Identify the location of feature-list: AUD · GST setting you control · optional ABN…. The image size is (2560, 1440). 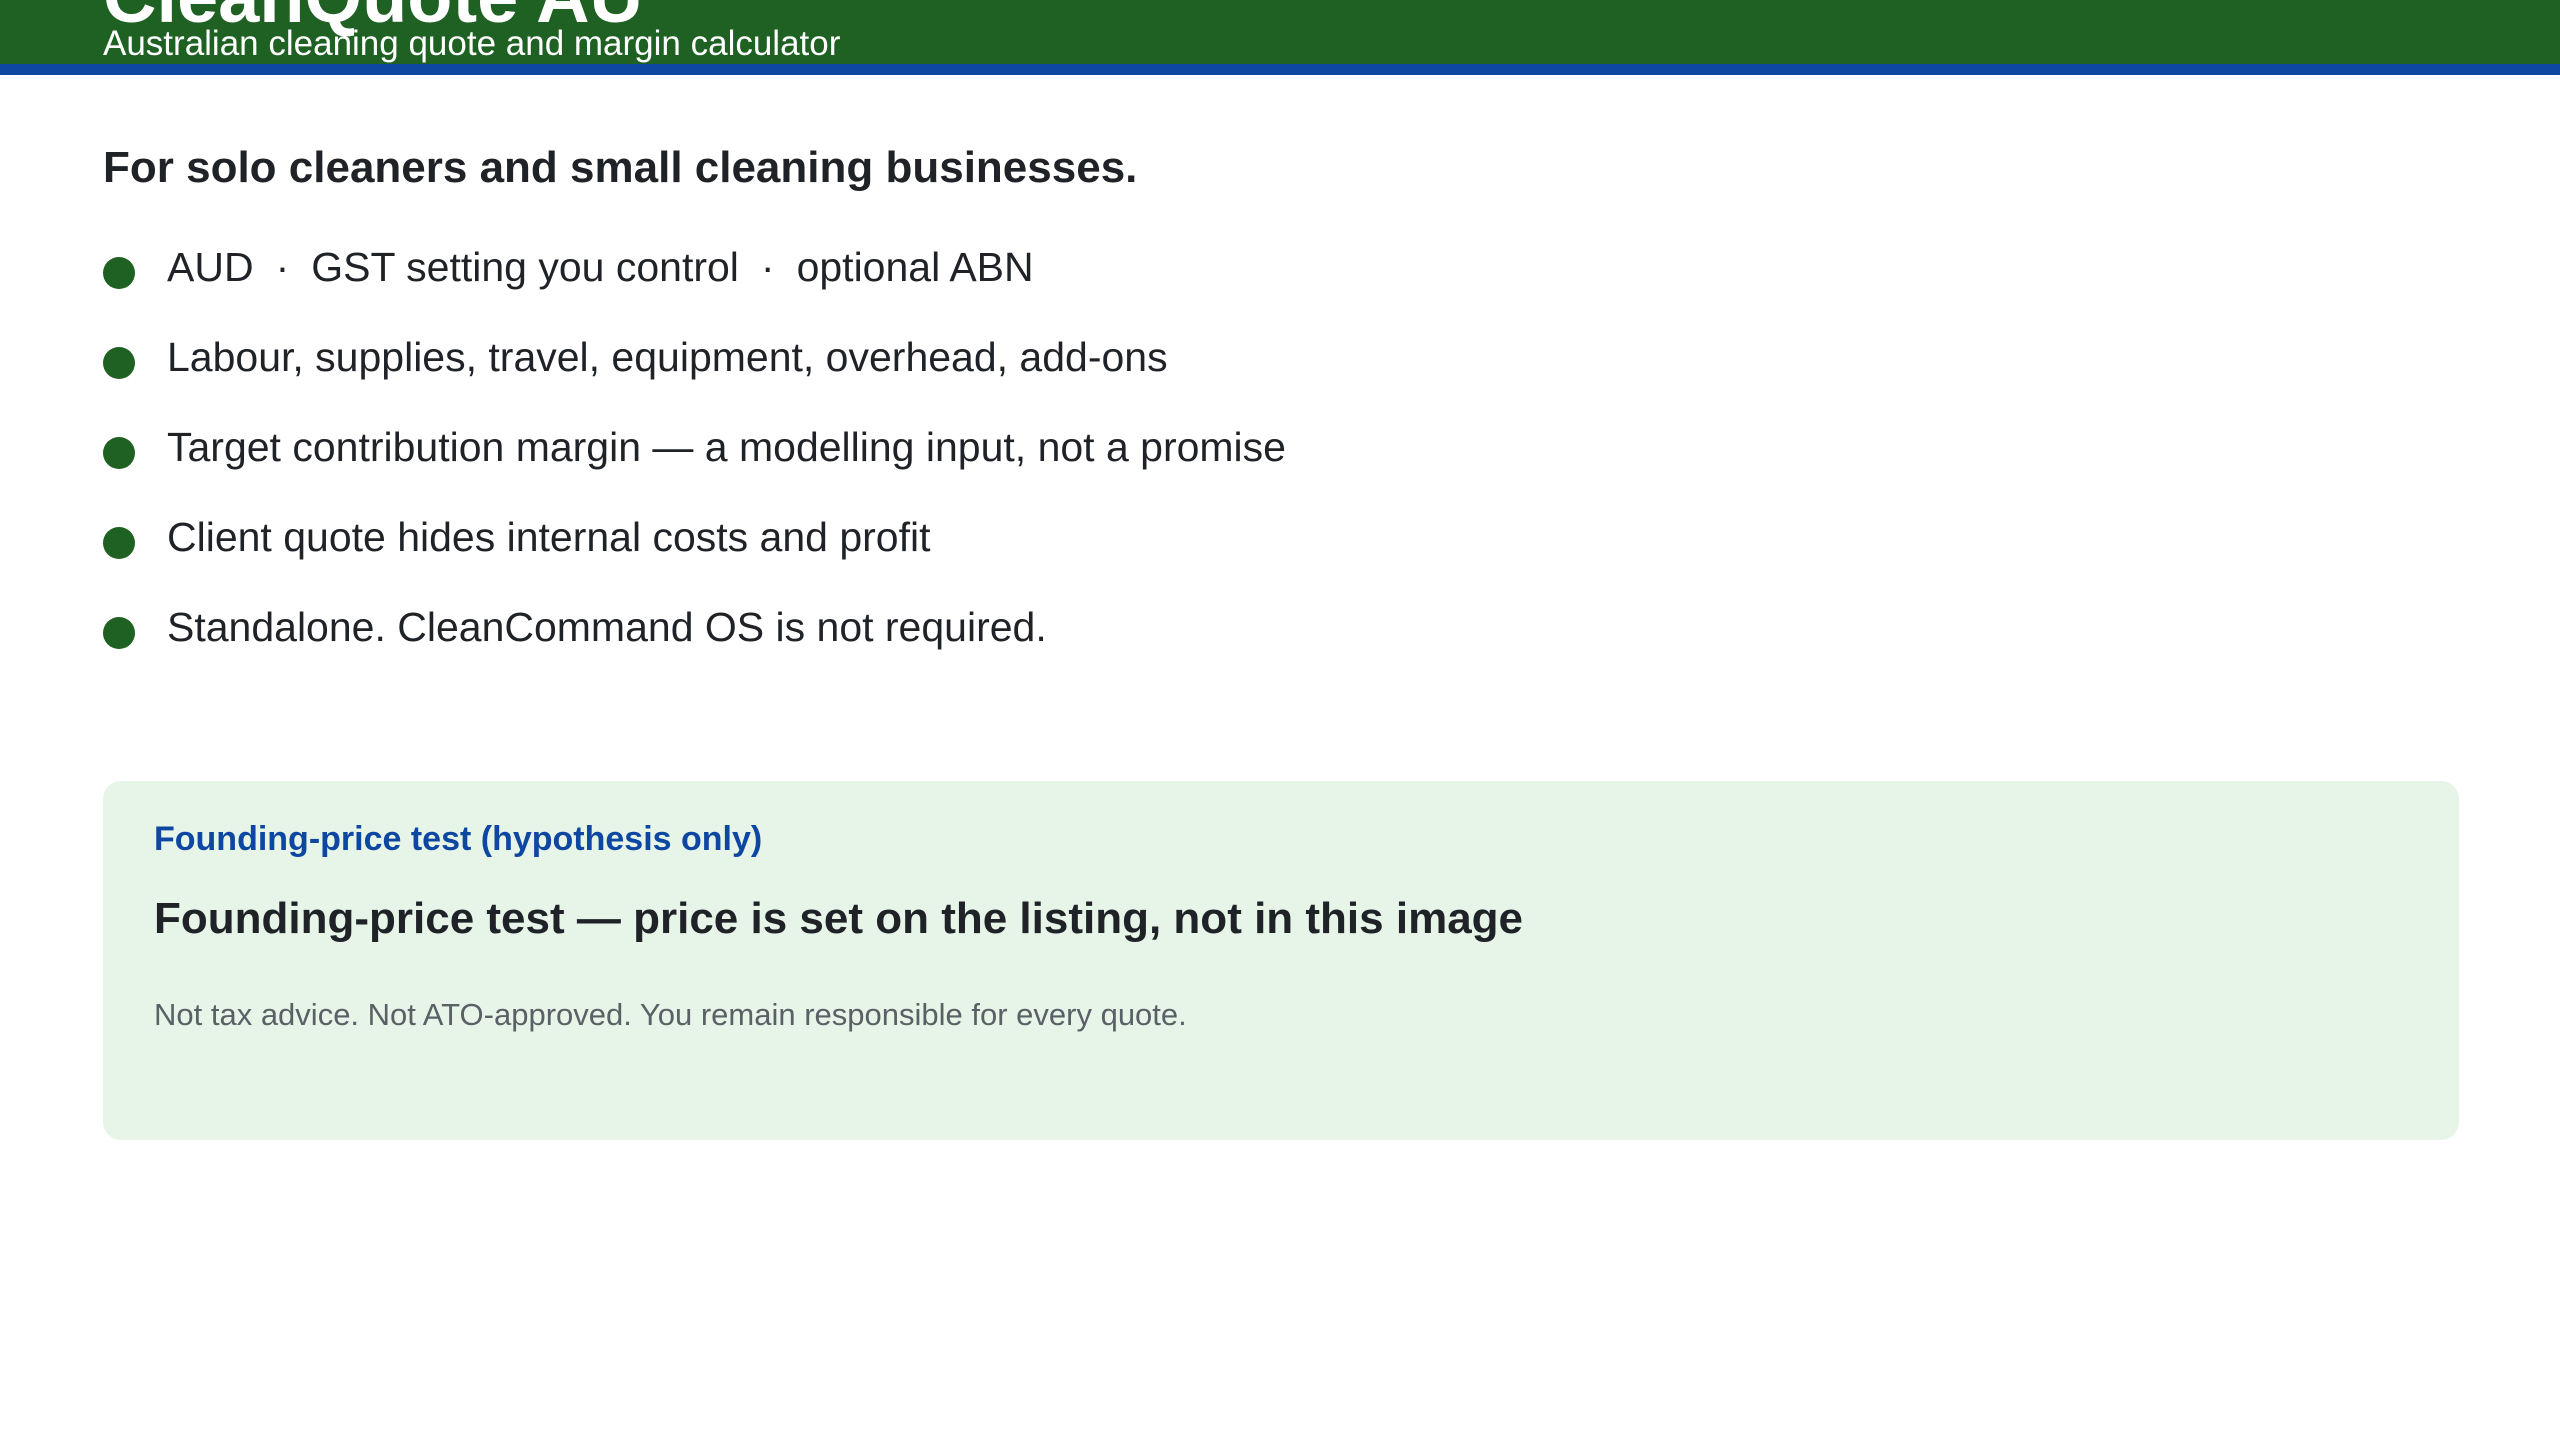
(694, 460).